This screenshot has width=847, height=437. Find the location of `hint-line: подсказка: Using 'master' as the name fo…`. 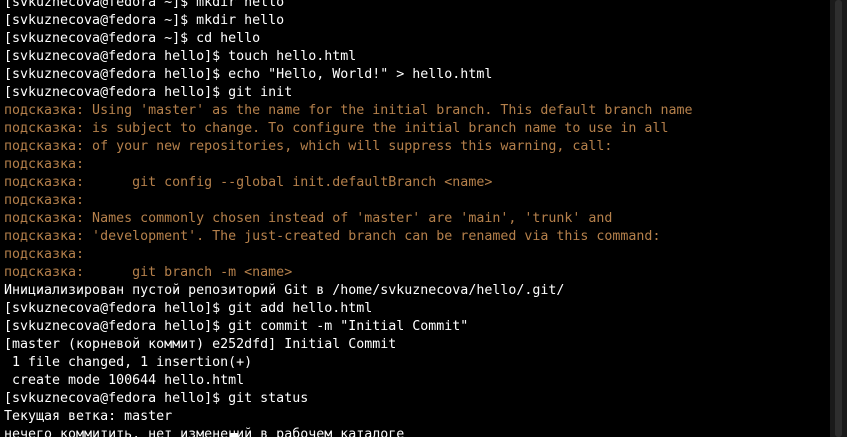

hint-line: подсказка: Using 'master' as the name fo… is located at coordinates (348, 110).